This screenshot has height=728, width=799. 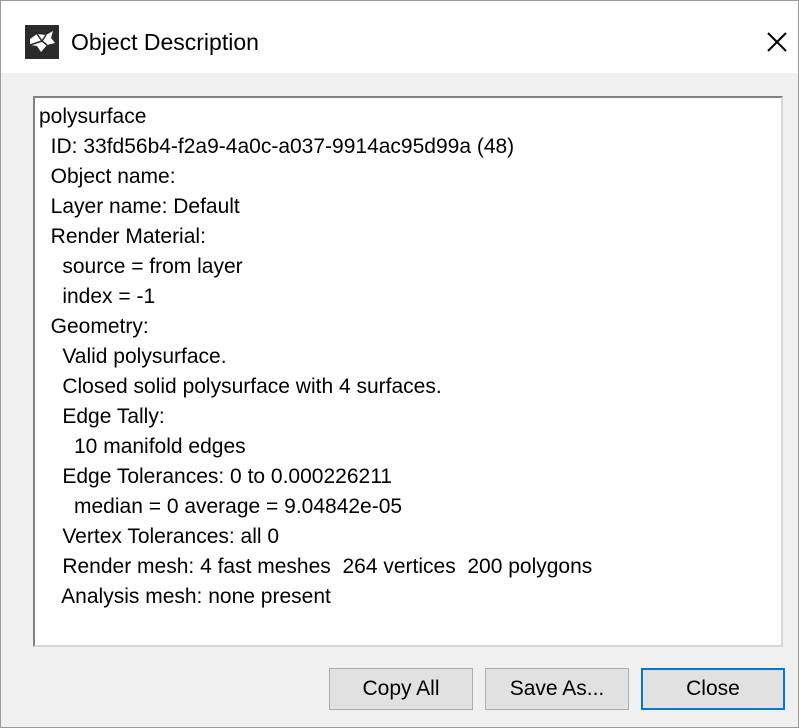 What do you see at coordinates (102, 416) in the screenshot?
I see `description-line: Edge Tally:` at bounding box center [102, 416].